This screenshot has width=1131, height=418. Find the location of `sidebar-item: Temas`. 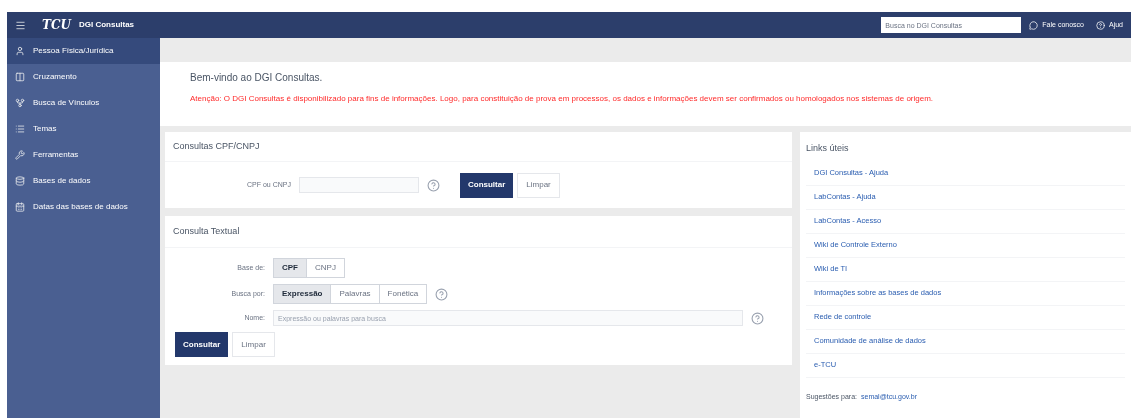

sidebar-item: Temas is located at coordinates (83, 129).